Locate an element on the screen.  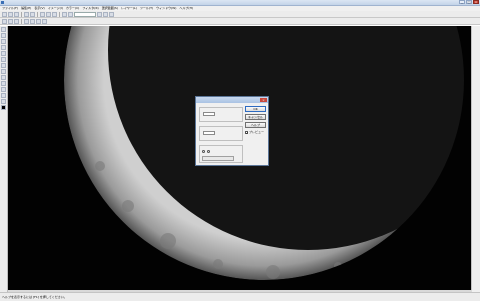
group-1-row is located at coordinates (209, 114).